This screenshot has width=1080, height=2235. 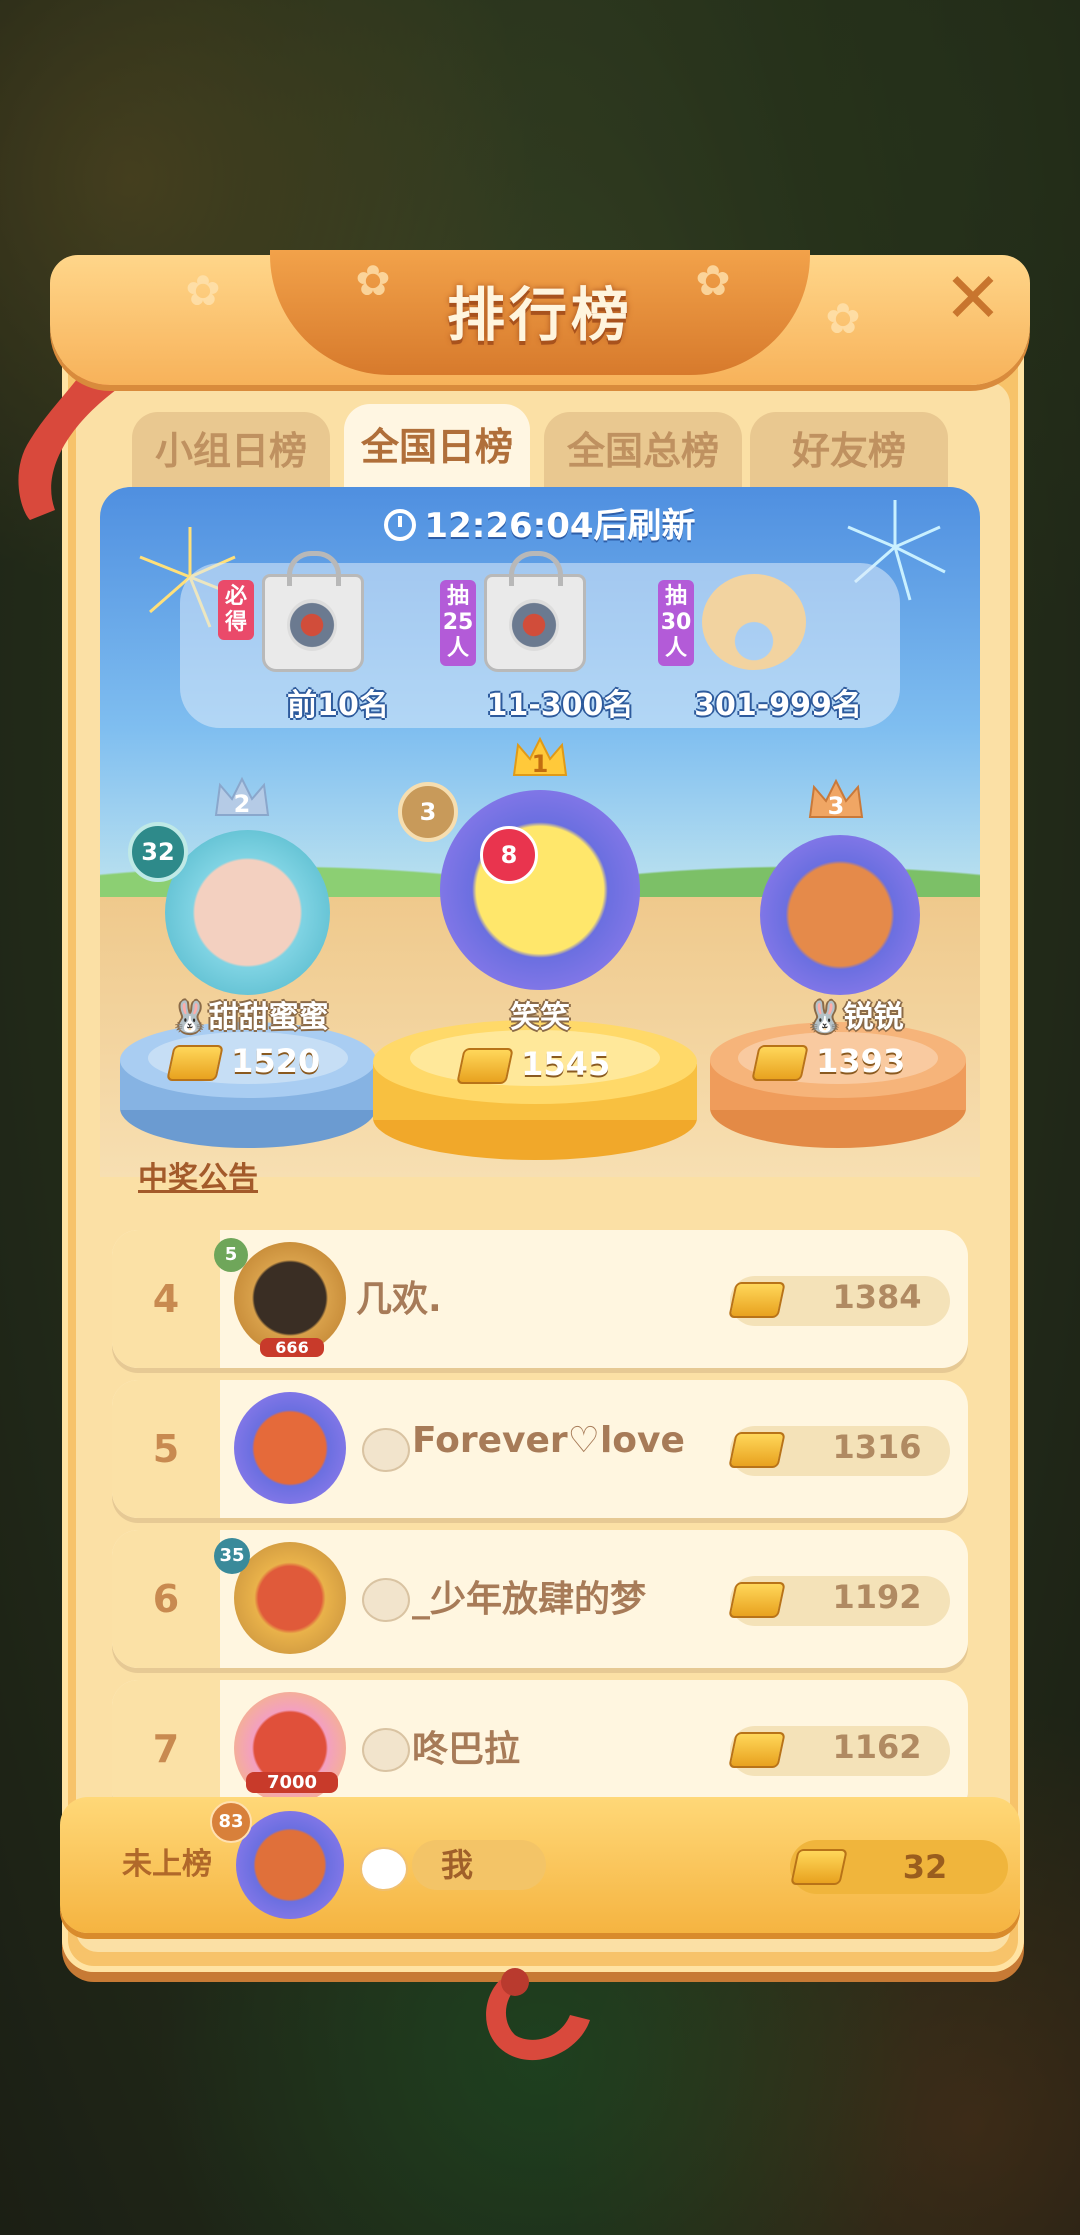 What do you see at coordinates (676, 623) in the screenshot?
I see `reward-tag: 抽30人` at bounding box center [676, 623].